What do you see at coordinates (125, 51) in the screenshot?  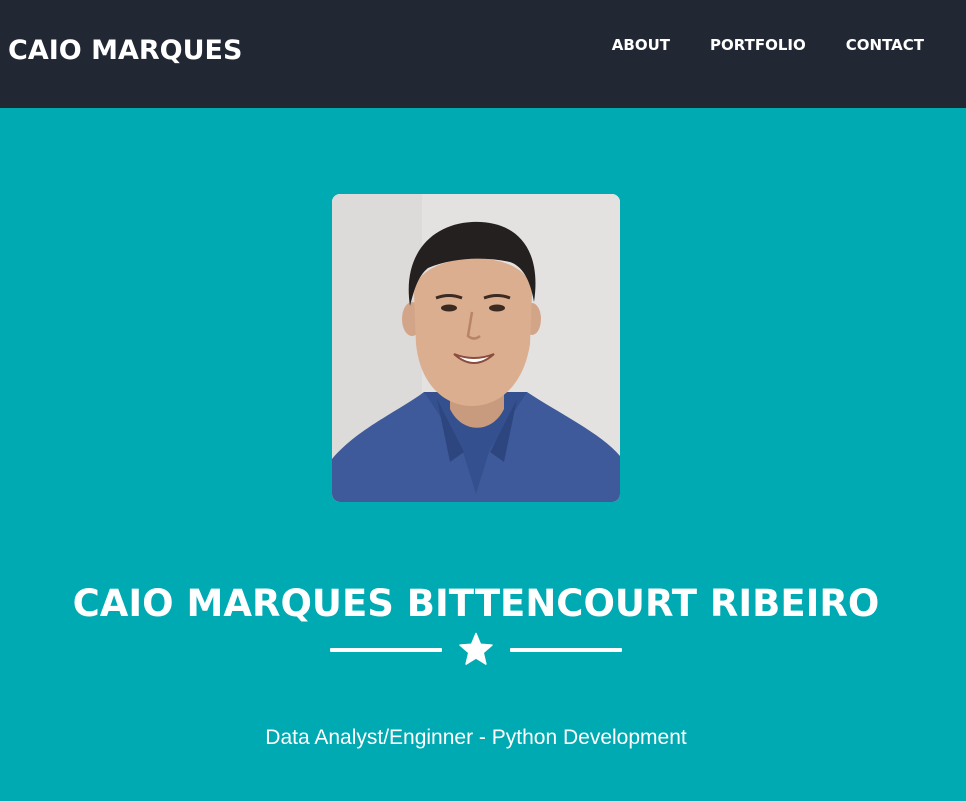 I see `brand-link: CAIO MARQUES` at bounding box center [125, 51].